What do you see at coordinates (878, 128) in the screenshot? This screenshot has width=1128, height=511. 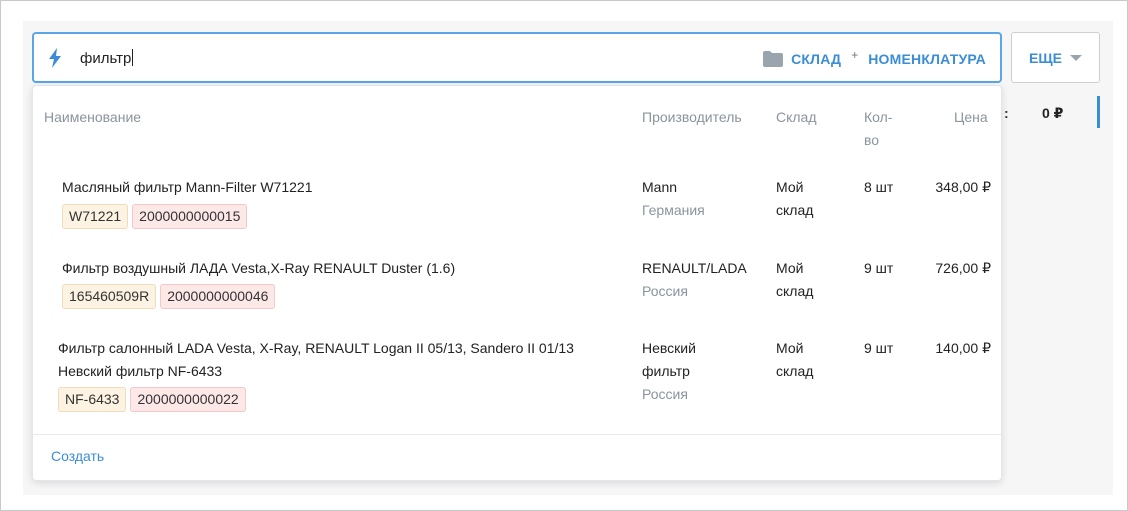 I see `header-qty: Кол-во` at bounding box center [878, 128].